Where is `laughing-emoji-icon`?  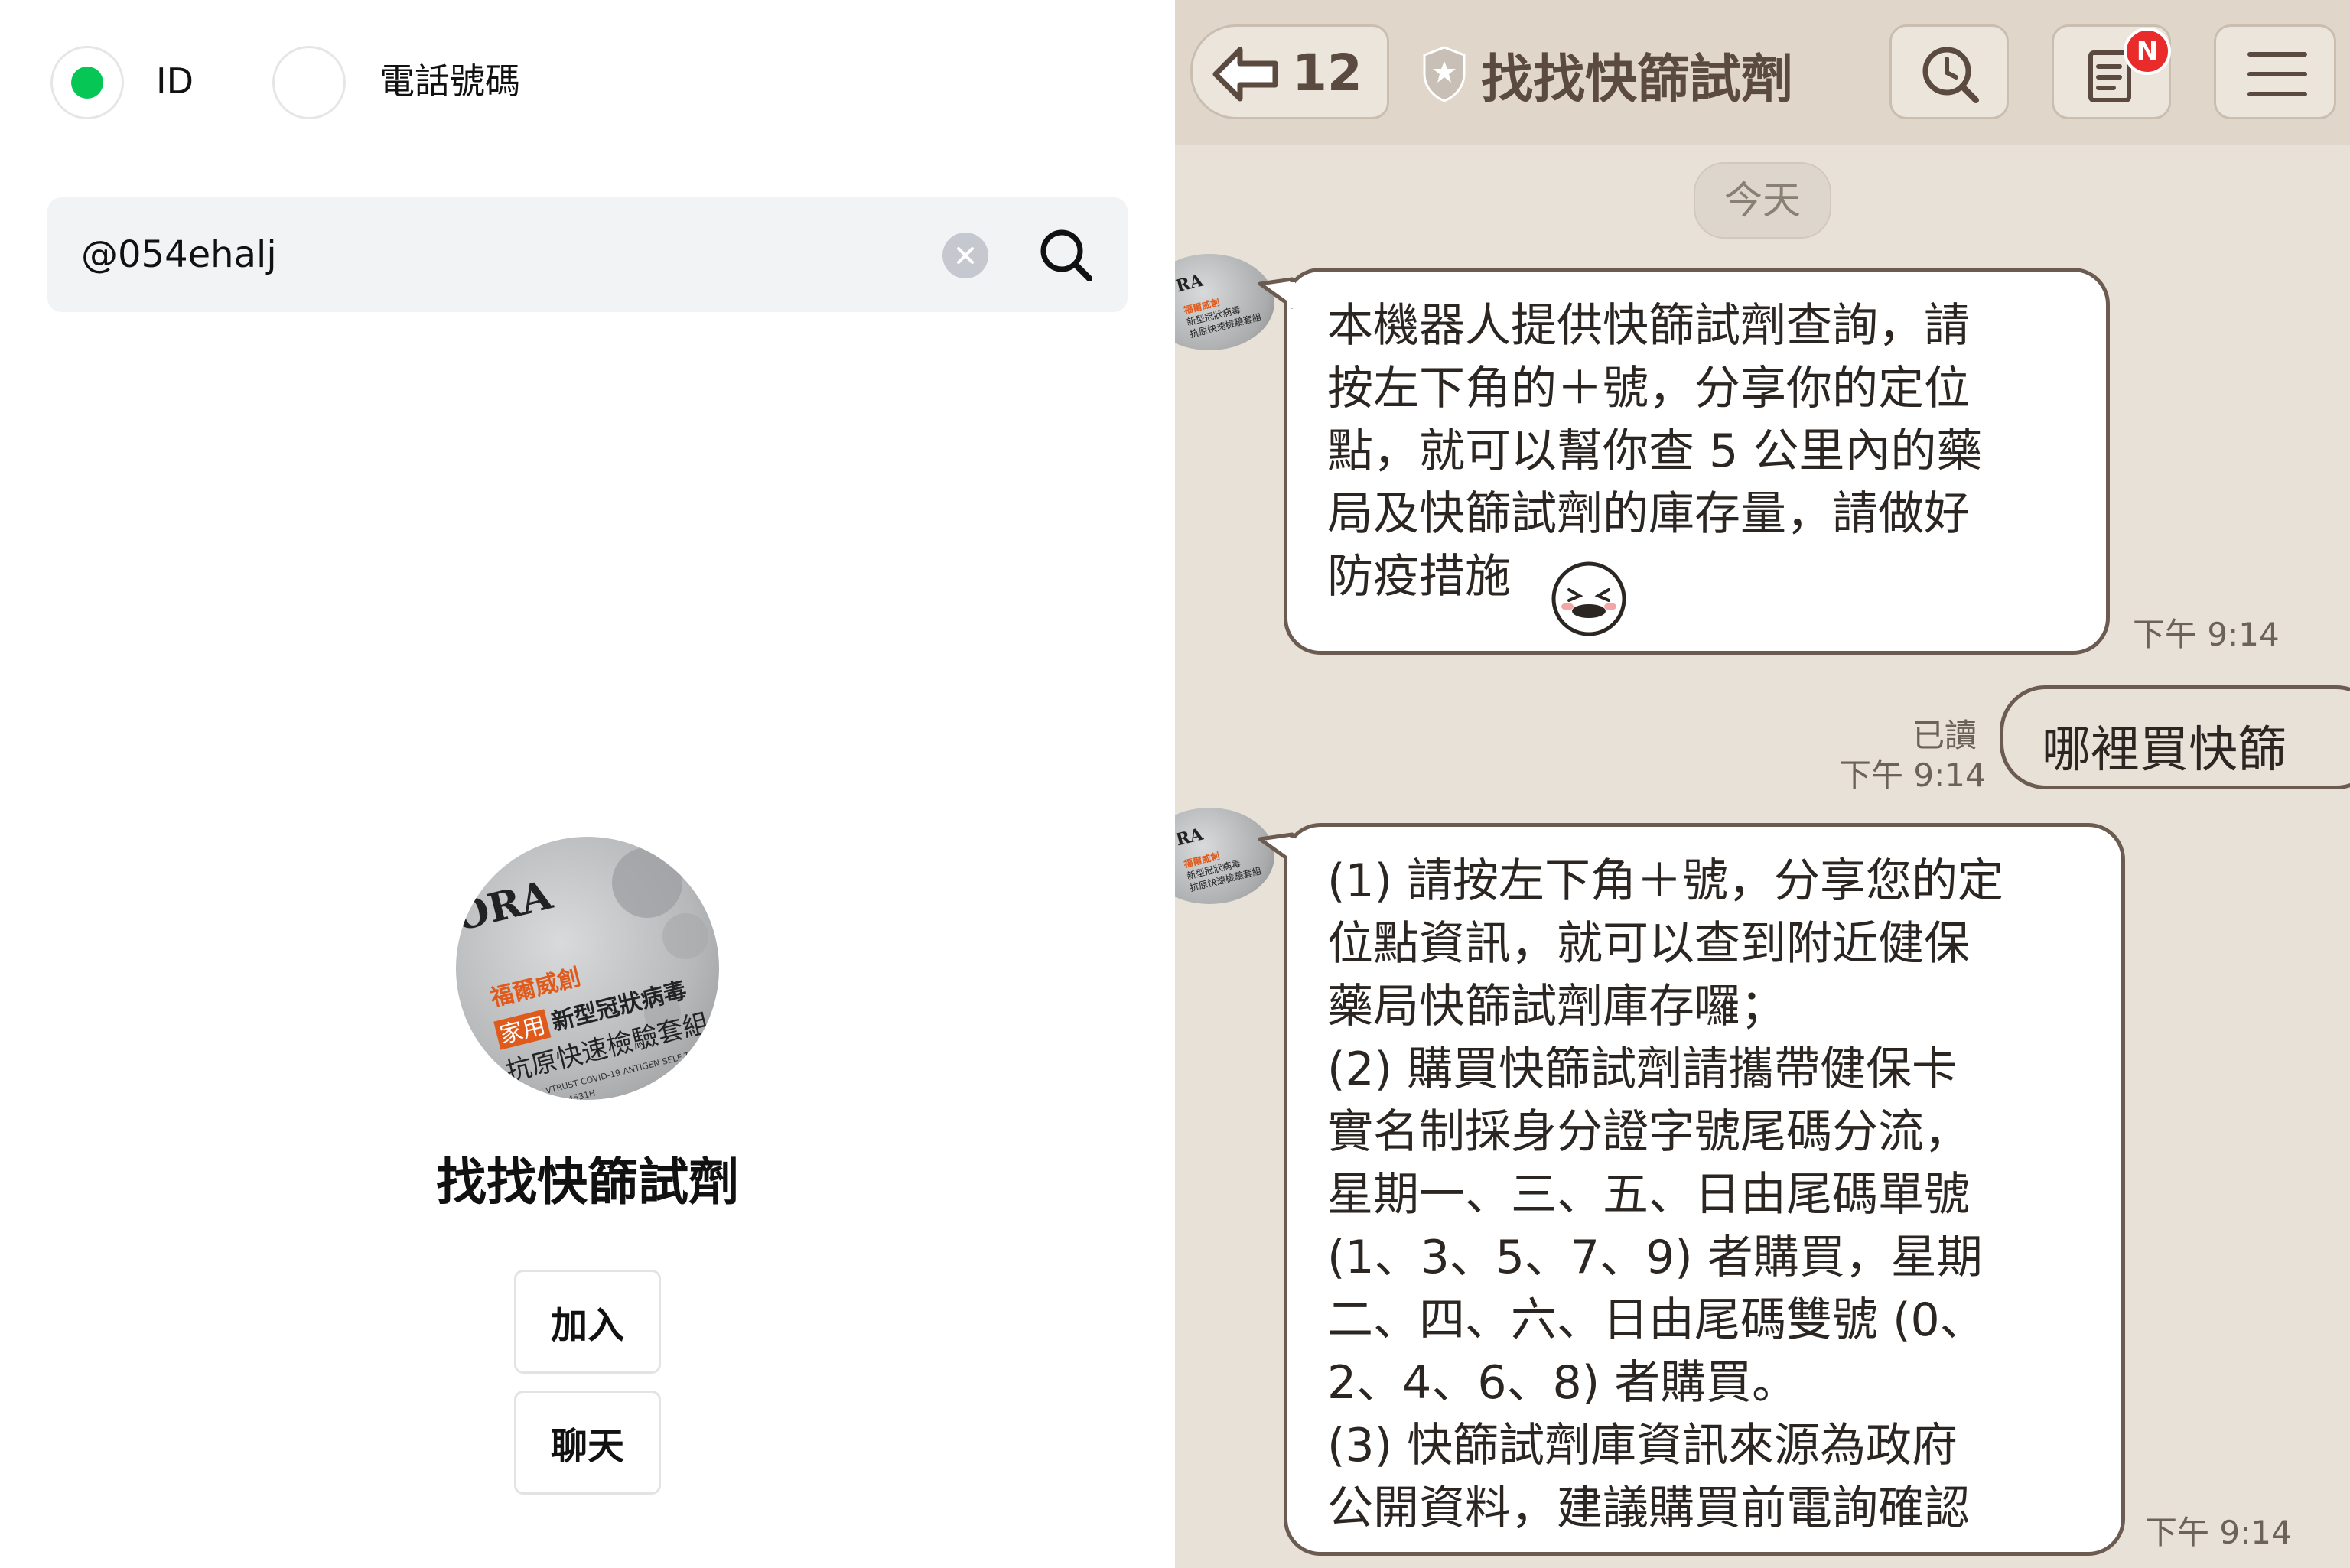
laughing-emoji-icon is located at coordinates (1588, 598).